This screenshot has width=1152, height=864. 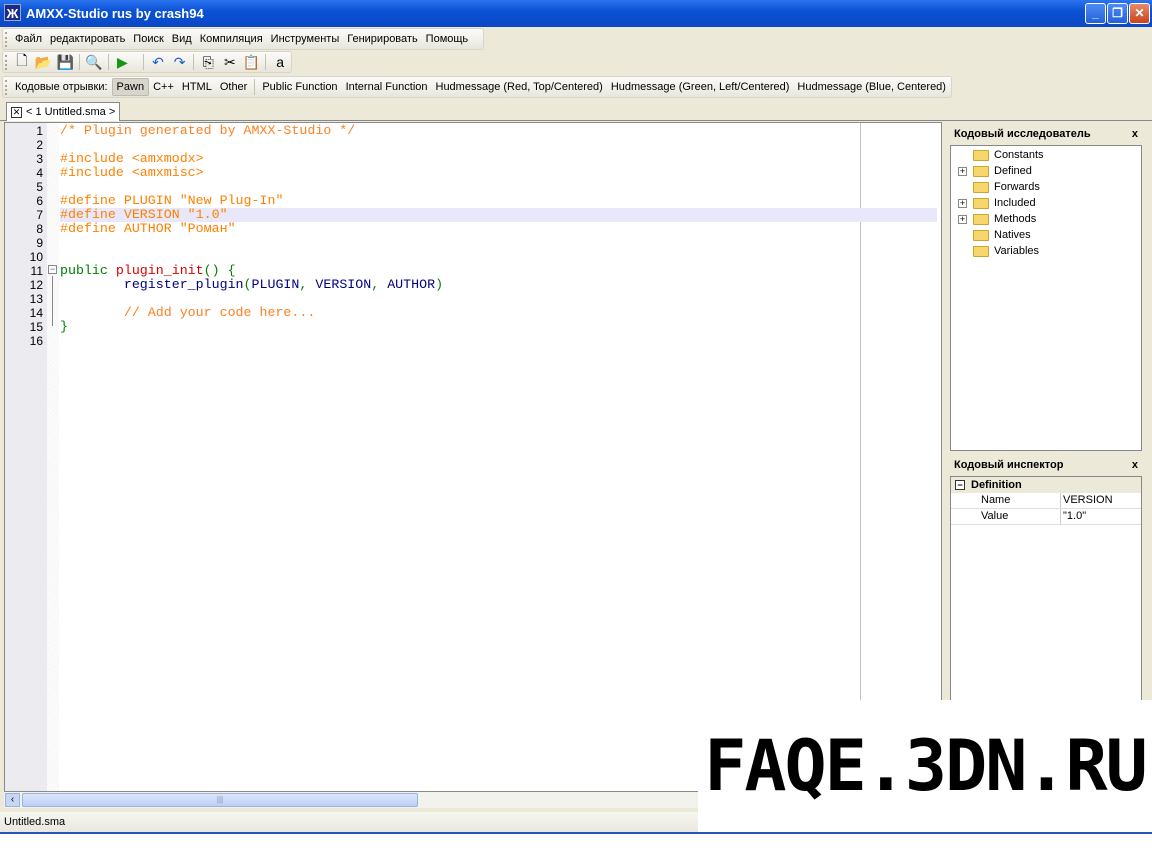 What do you see at coordinates (387, 87) in the screenshot?
I see `snippet-item: Internal Function` at bounding box center [387, 87].